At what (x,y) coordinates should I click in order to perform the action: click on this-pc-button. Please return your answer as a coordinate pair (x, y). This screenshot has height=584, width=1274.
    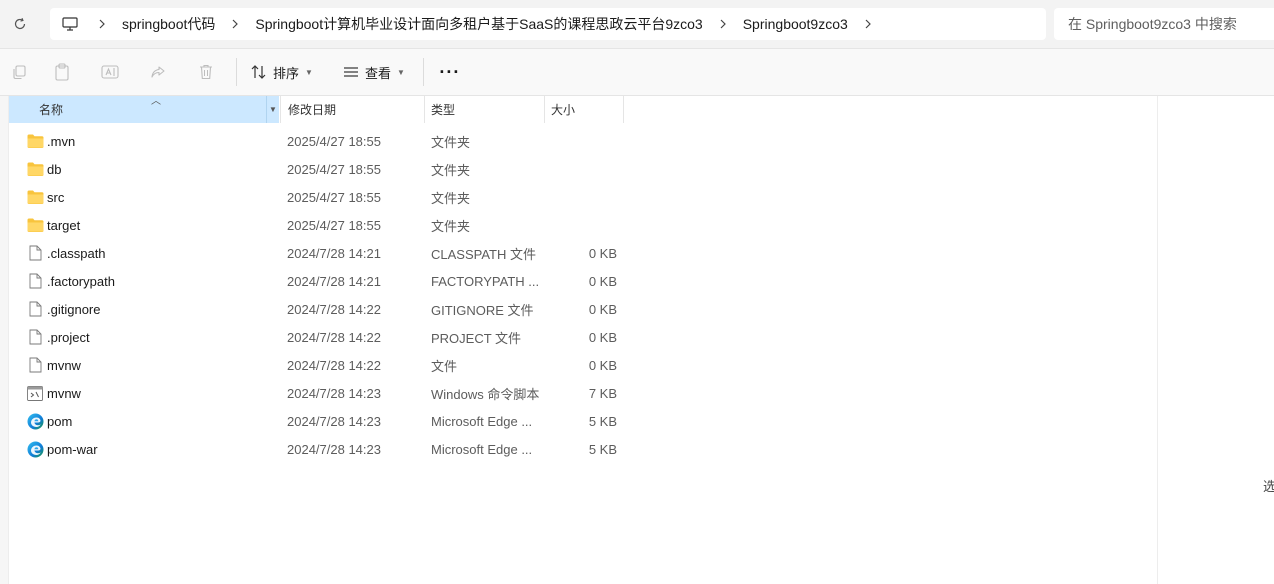
    Looking at the image, I should click on (70, 24).